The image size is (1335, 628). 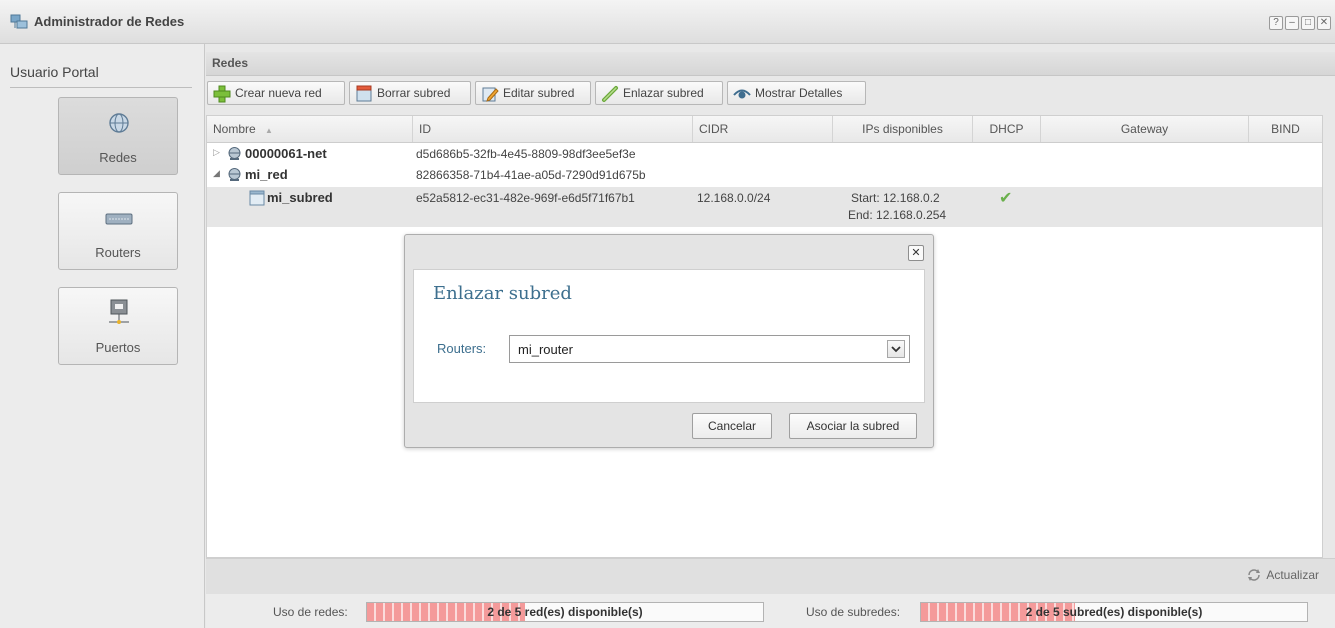 I want to click on link-icon, so click(x=610, y=94).